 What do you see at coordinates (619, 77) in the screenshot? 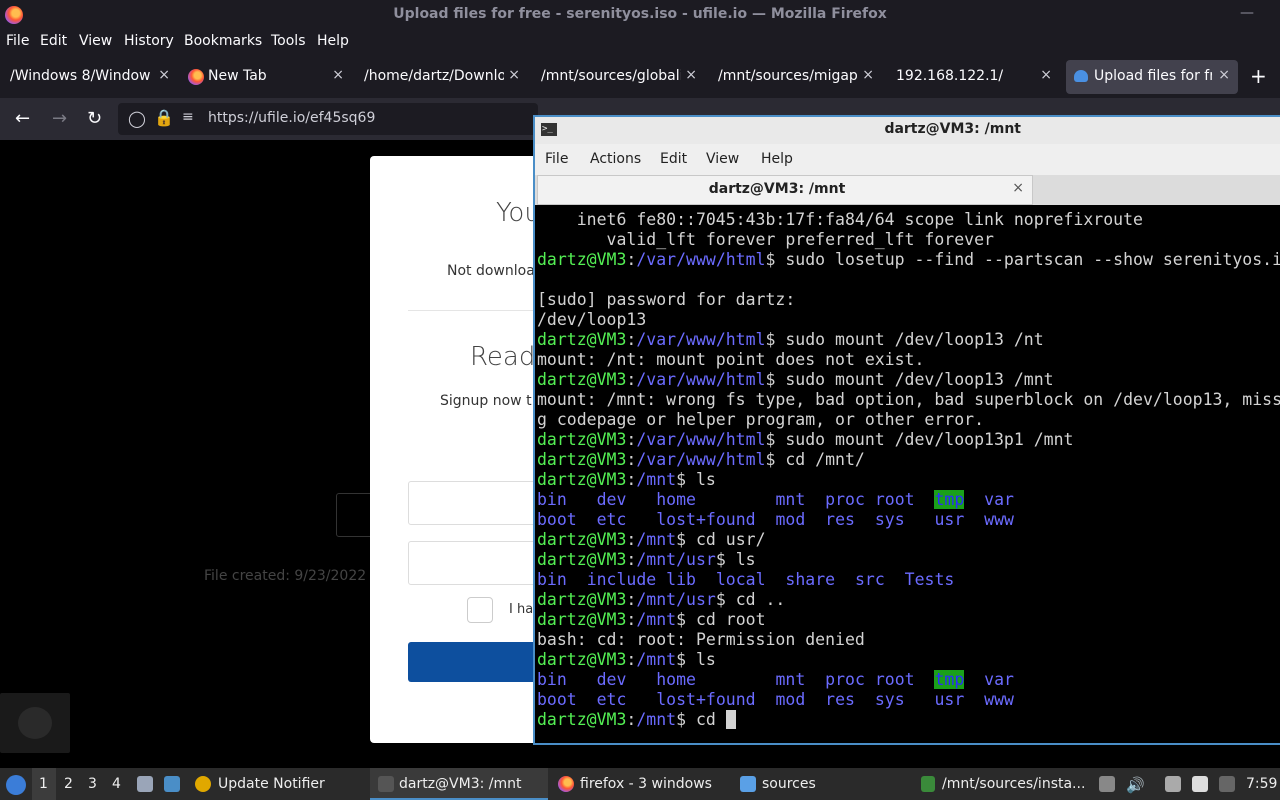
I see `tab-globalin: /mnt/sources/globalin ×` at bounding box center [619, 77].